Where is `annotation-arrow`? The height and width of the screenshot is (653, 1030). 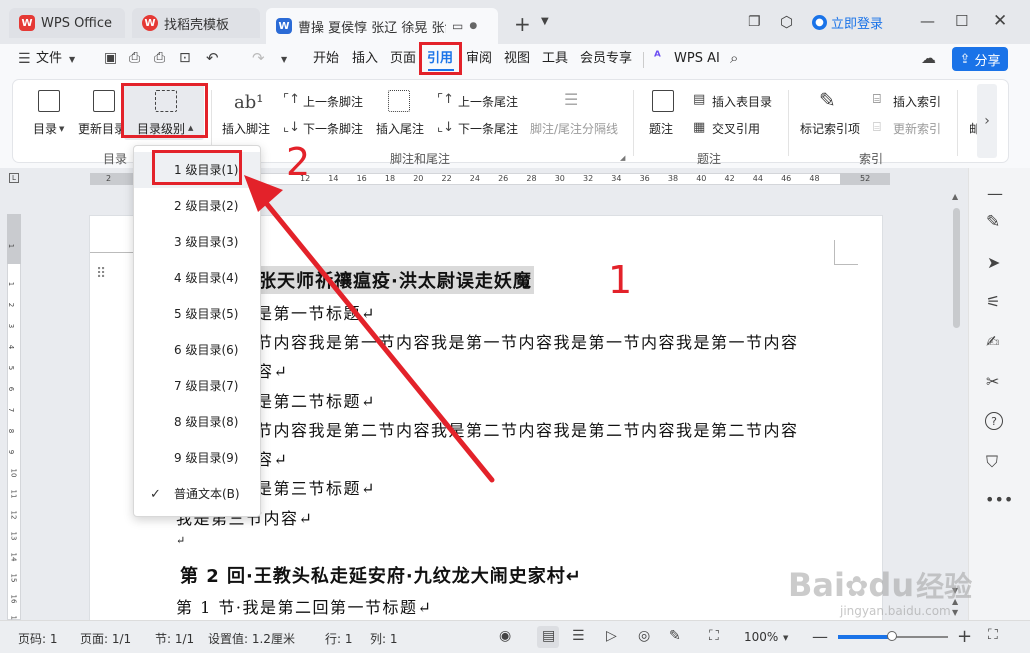
annotation-arrow is located at coordinates (369, 329).